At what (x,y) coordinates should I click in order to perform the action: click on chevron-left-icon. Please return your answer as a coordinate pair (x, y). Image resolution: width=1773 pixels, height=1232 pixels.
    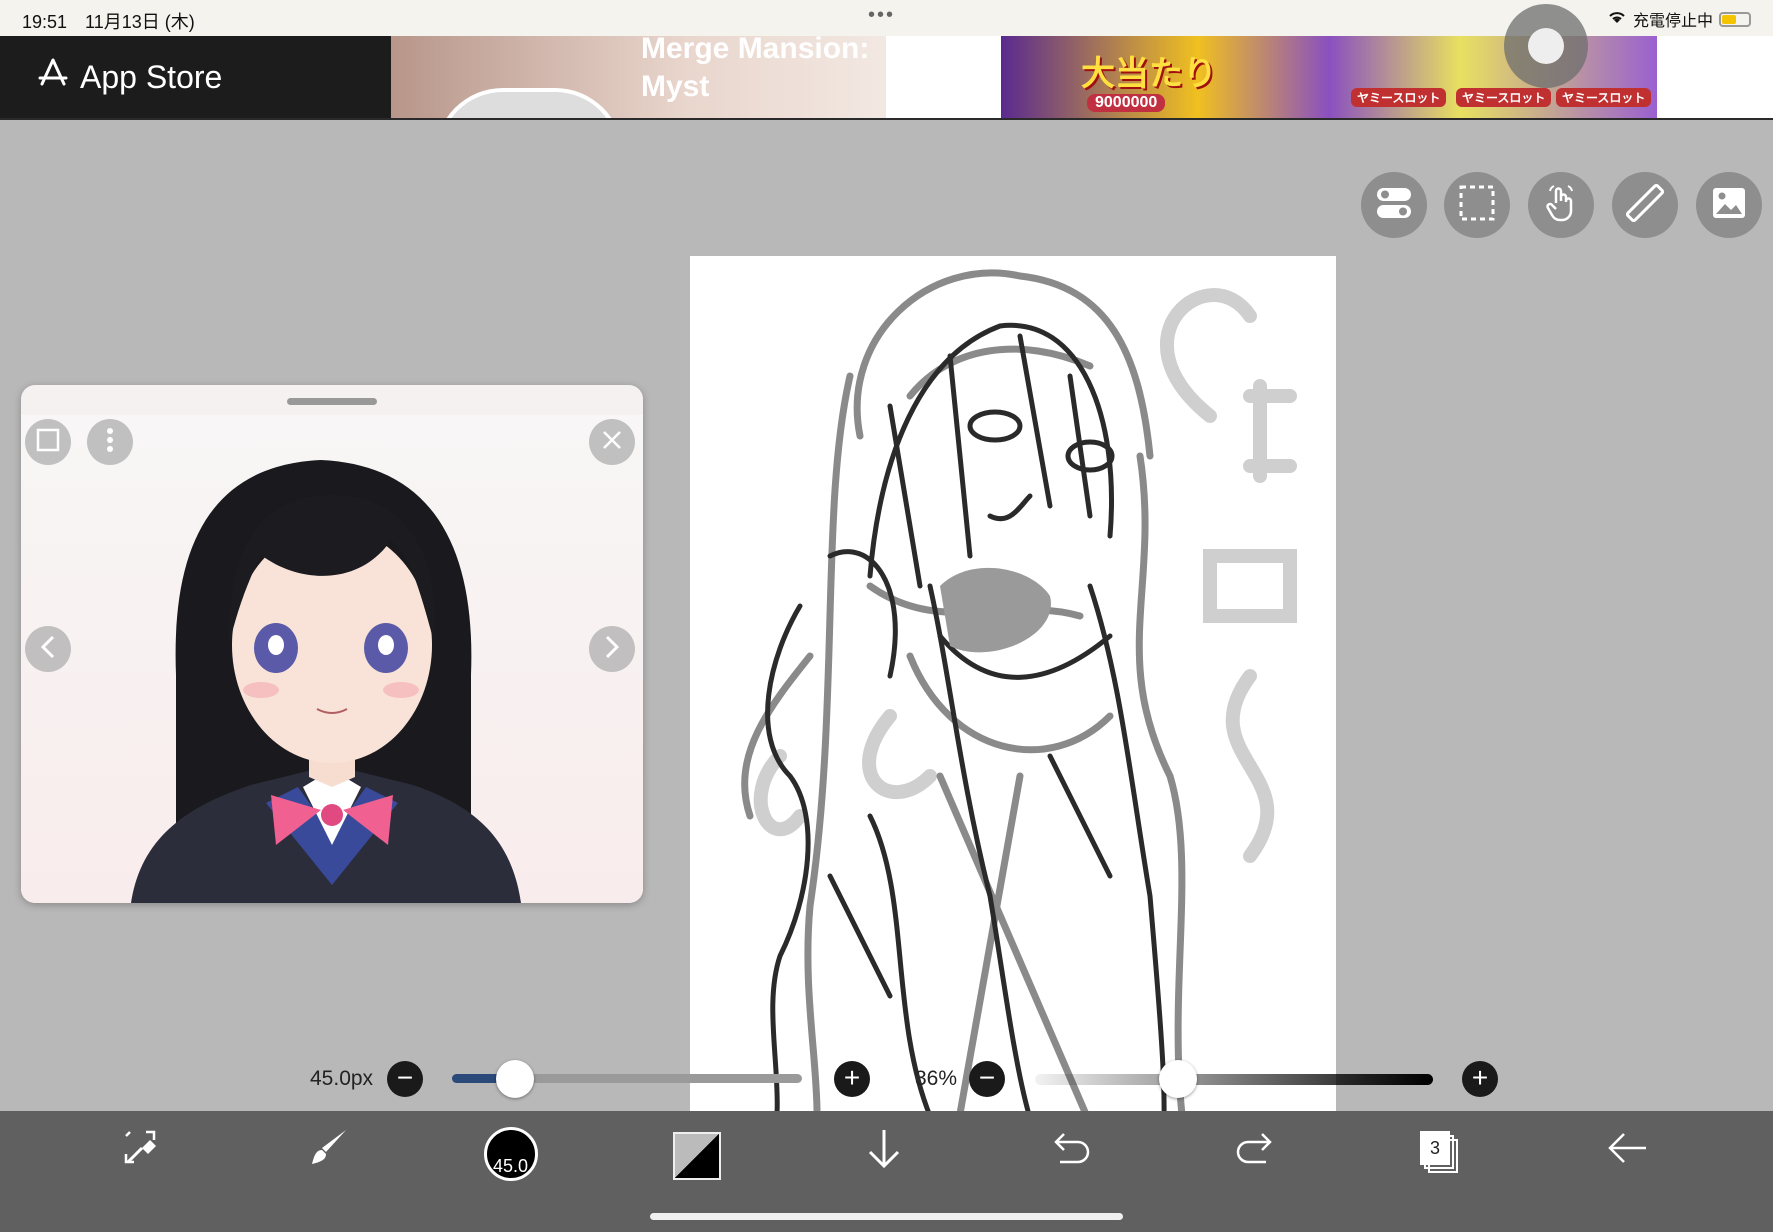
    Looking at the image, I should click on (48, 649).